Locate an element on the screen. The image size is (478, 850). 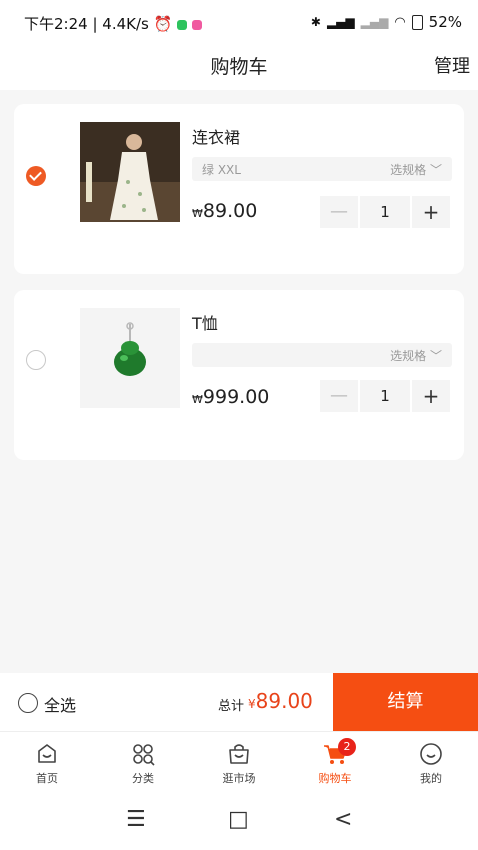
tab-home: 首页 is located at coordinates (47, 762).